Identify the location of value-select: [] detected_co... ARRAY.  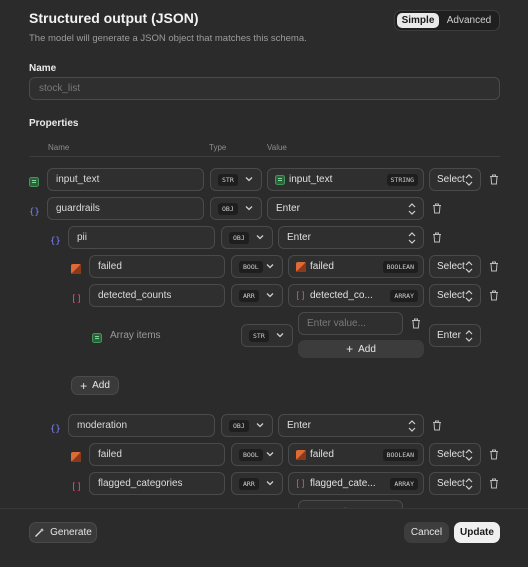
(356, 295).